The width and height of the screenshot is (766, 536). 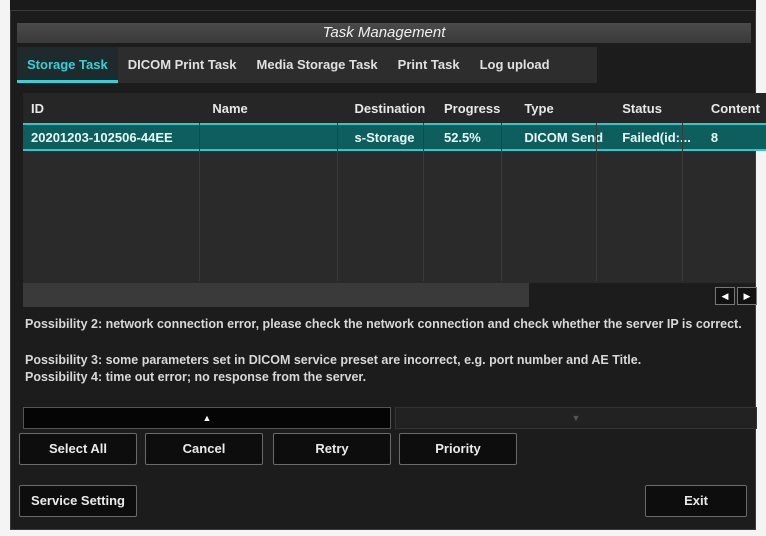 I want to click on arrow-left-icon: ◀, so click(x=725, y=296).